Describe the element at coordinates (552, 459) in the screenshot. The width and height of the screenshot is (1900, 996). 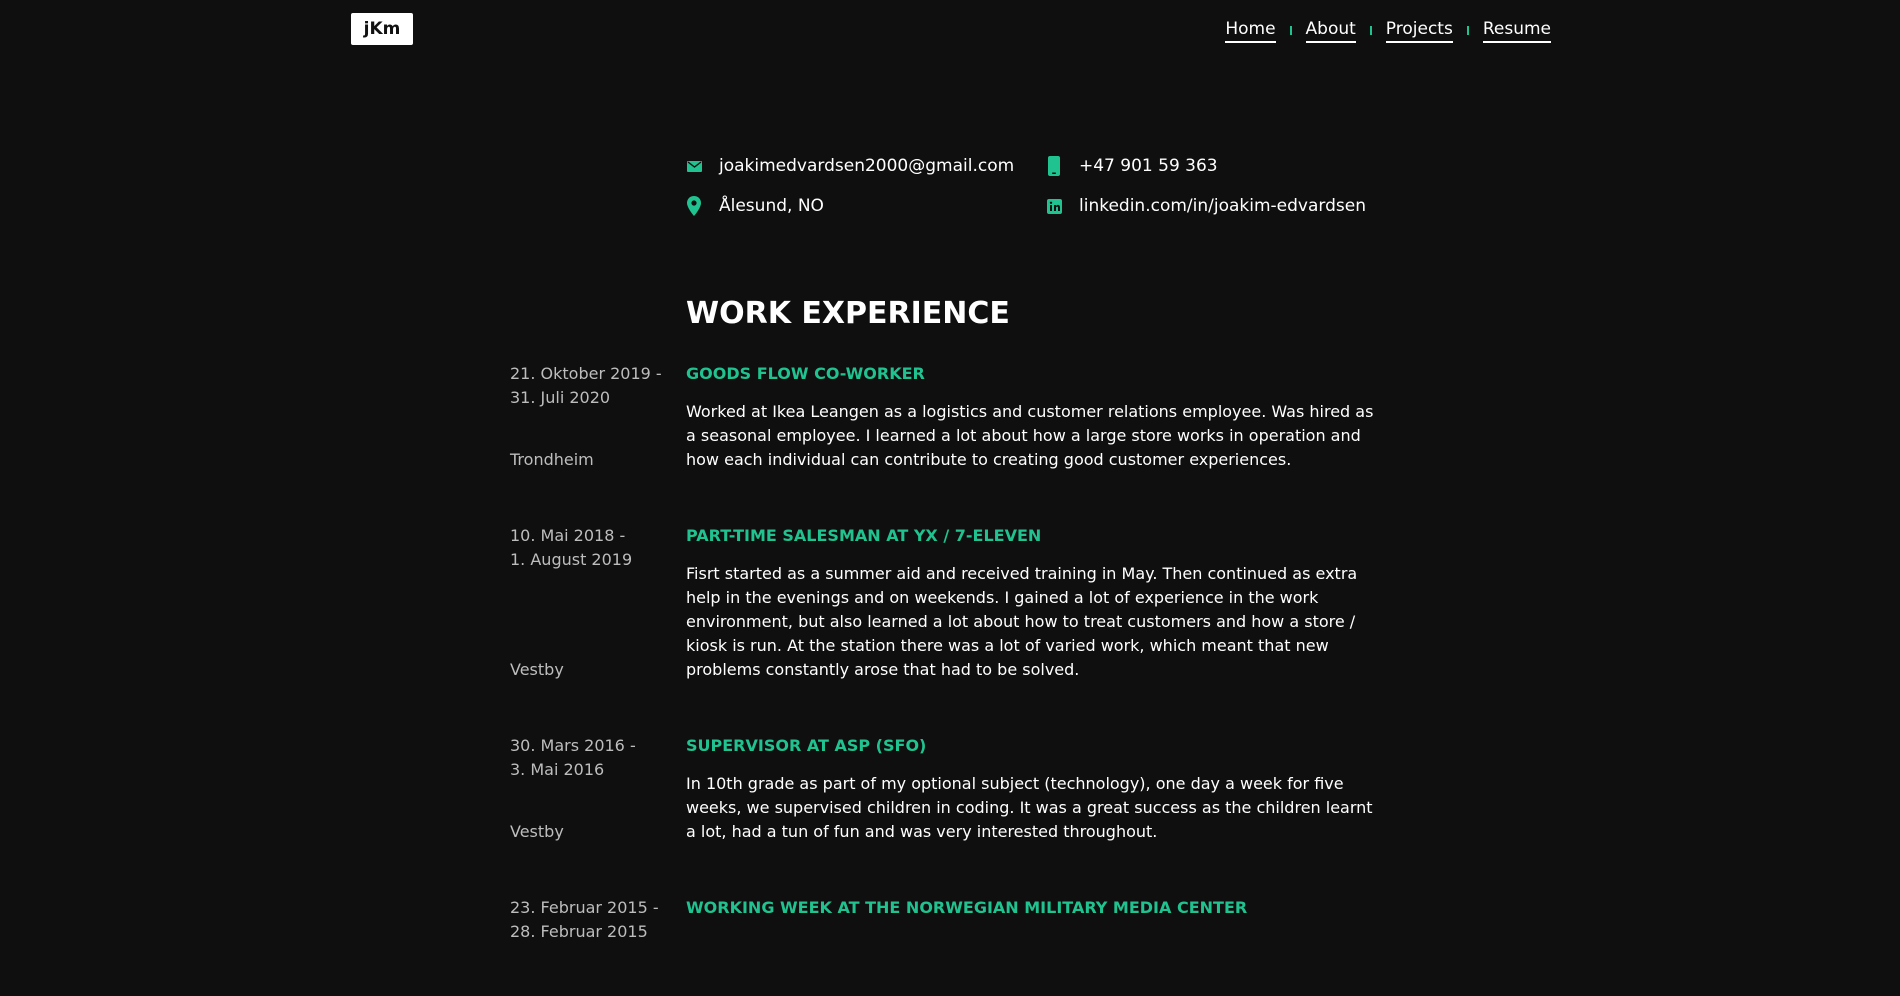
I see `job-location: Trondheim` at that location.